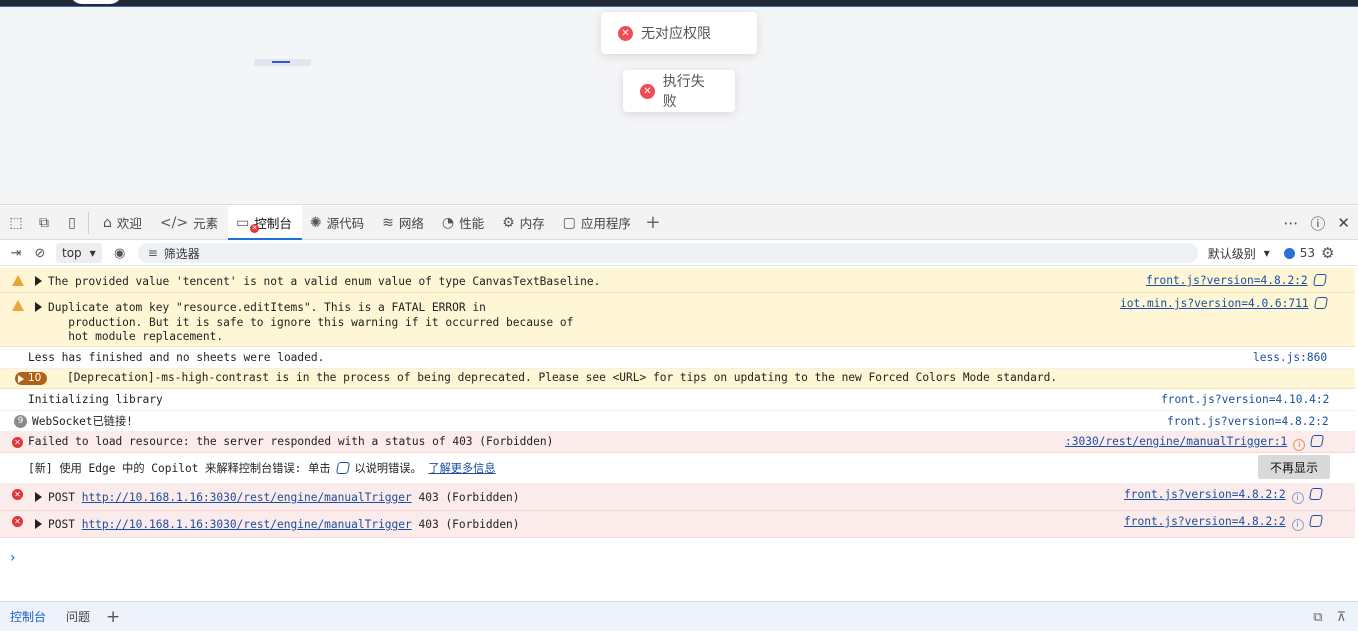 The width and height of the screenshot is (1358, 632). I want to click on console-message-log: 9 WebSocket已链接! front.js?version=4.8.2:2, so click(677, 421).